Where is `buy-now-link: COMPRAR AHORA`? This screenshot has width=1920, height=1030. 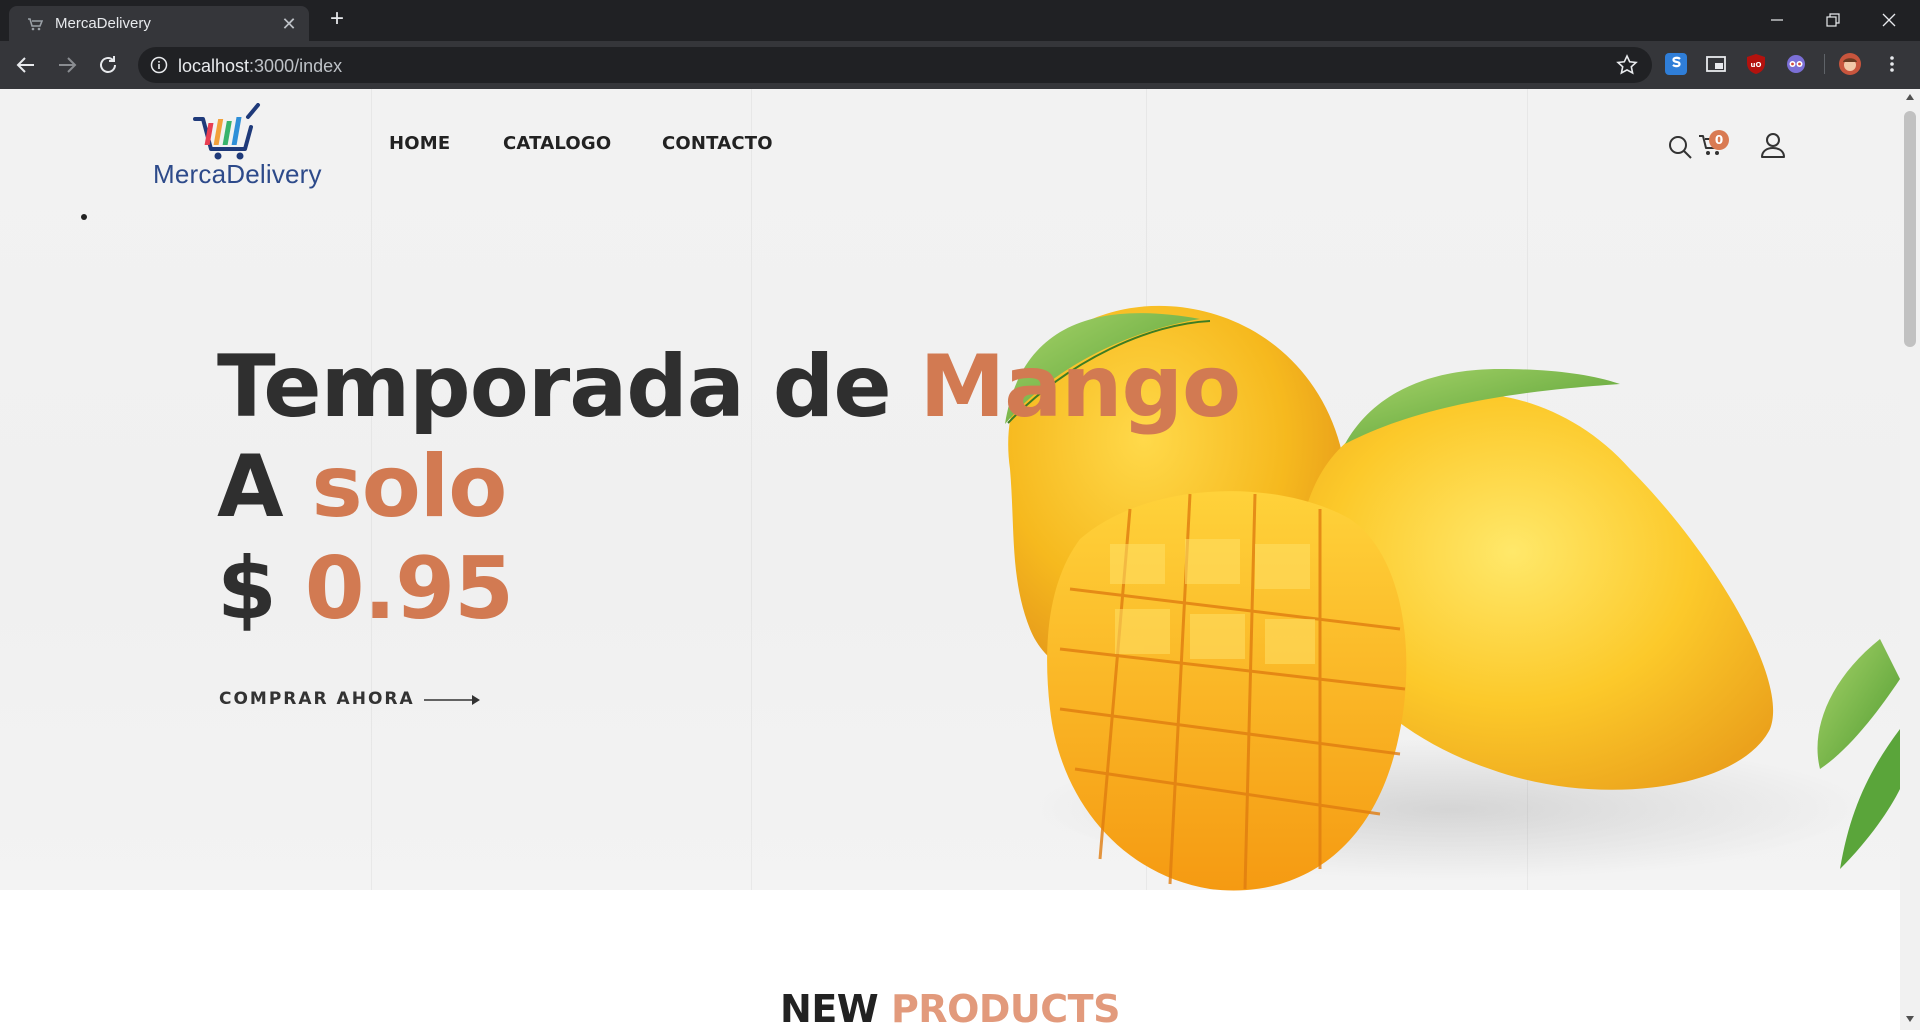
buy-now-link: COMPRAR AHORA is located at coordinates (349, 701).